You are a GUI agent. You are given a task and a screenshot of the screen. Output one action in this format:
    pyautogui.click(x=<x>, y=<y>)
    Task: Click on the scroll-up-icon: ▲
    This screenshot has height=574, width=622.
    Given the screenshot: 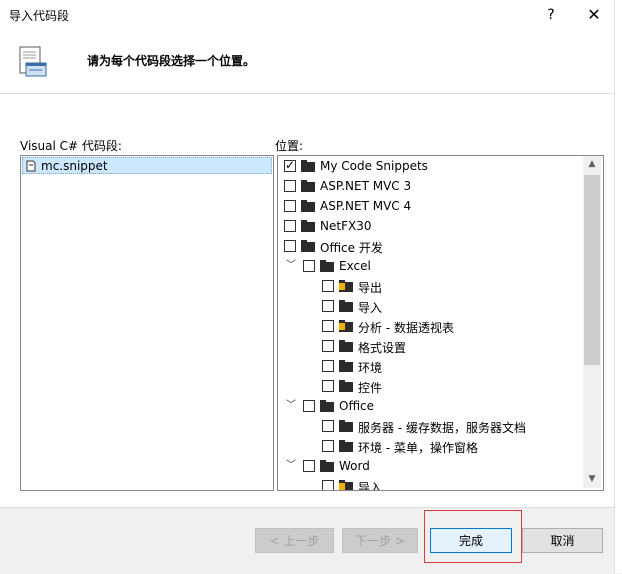 What is the action you would take?
    pyautogui.click(x=592, y=164)
    